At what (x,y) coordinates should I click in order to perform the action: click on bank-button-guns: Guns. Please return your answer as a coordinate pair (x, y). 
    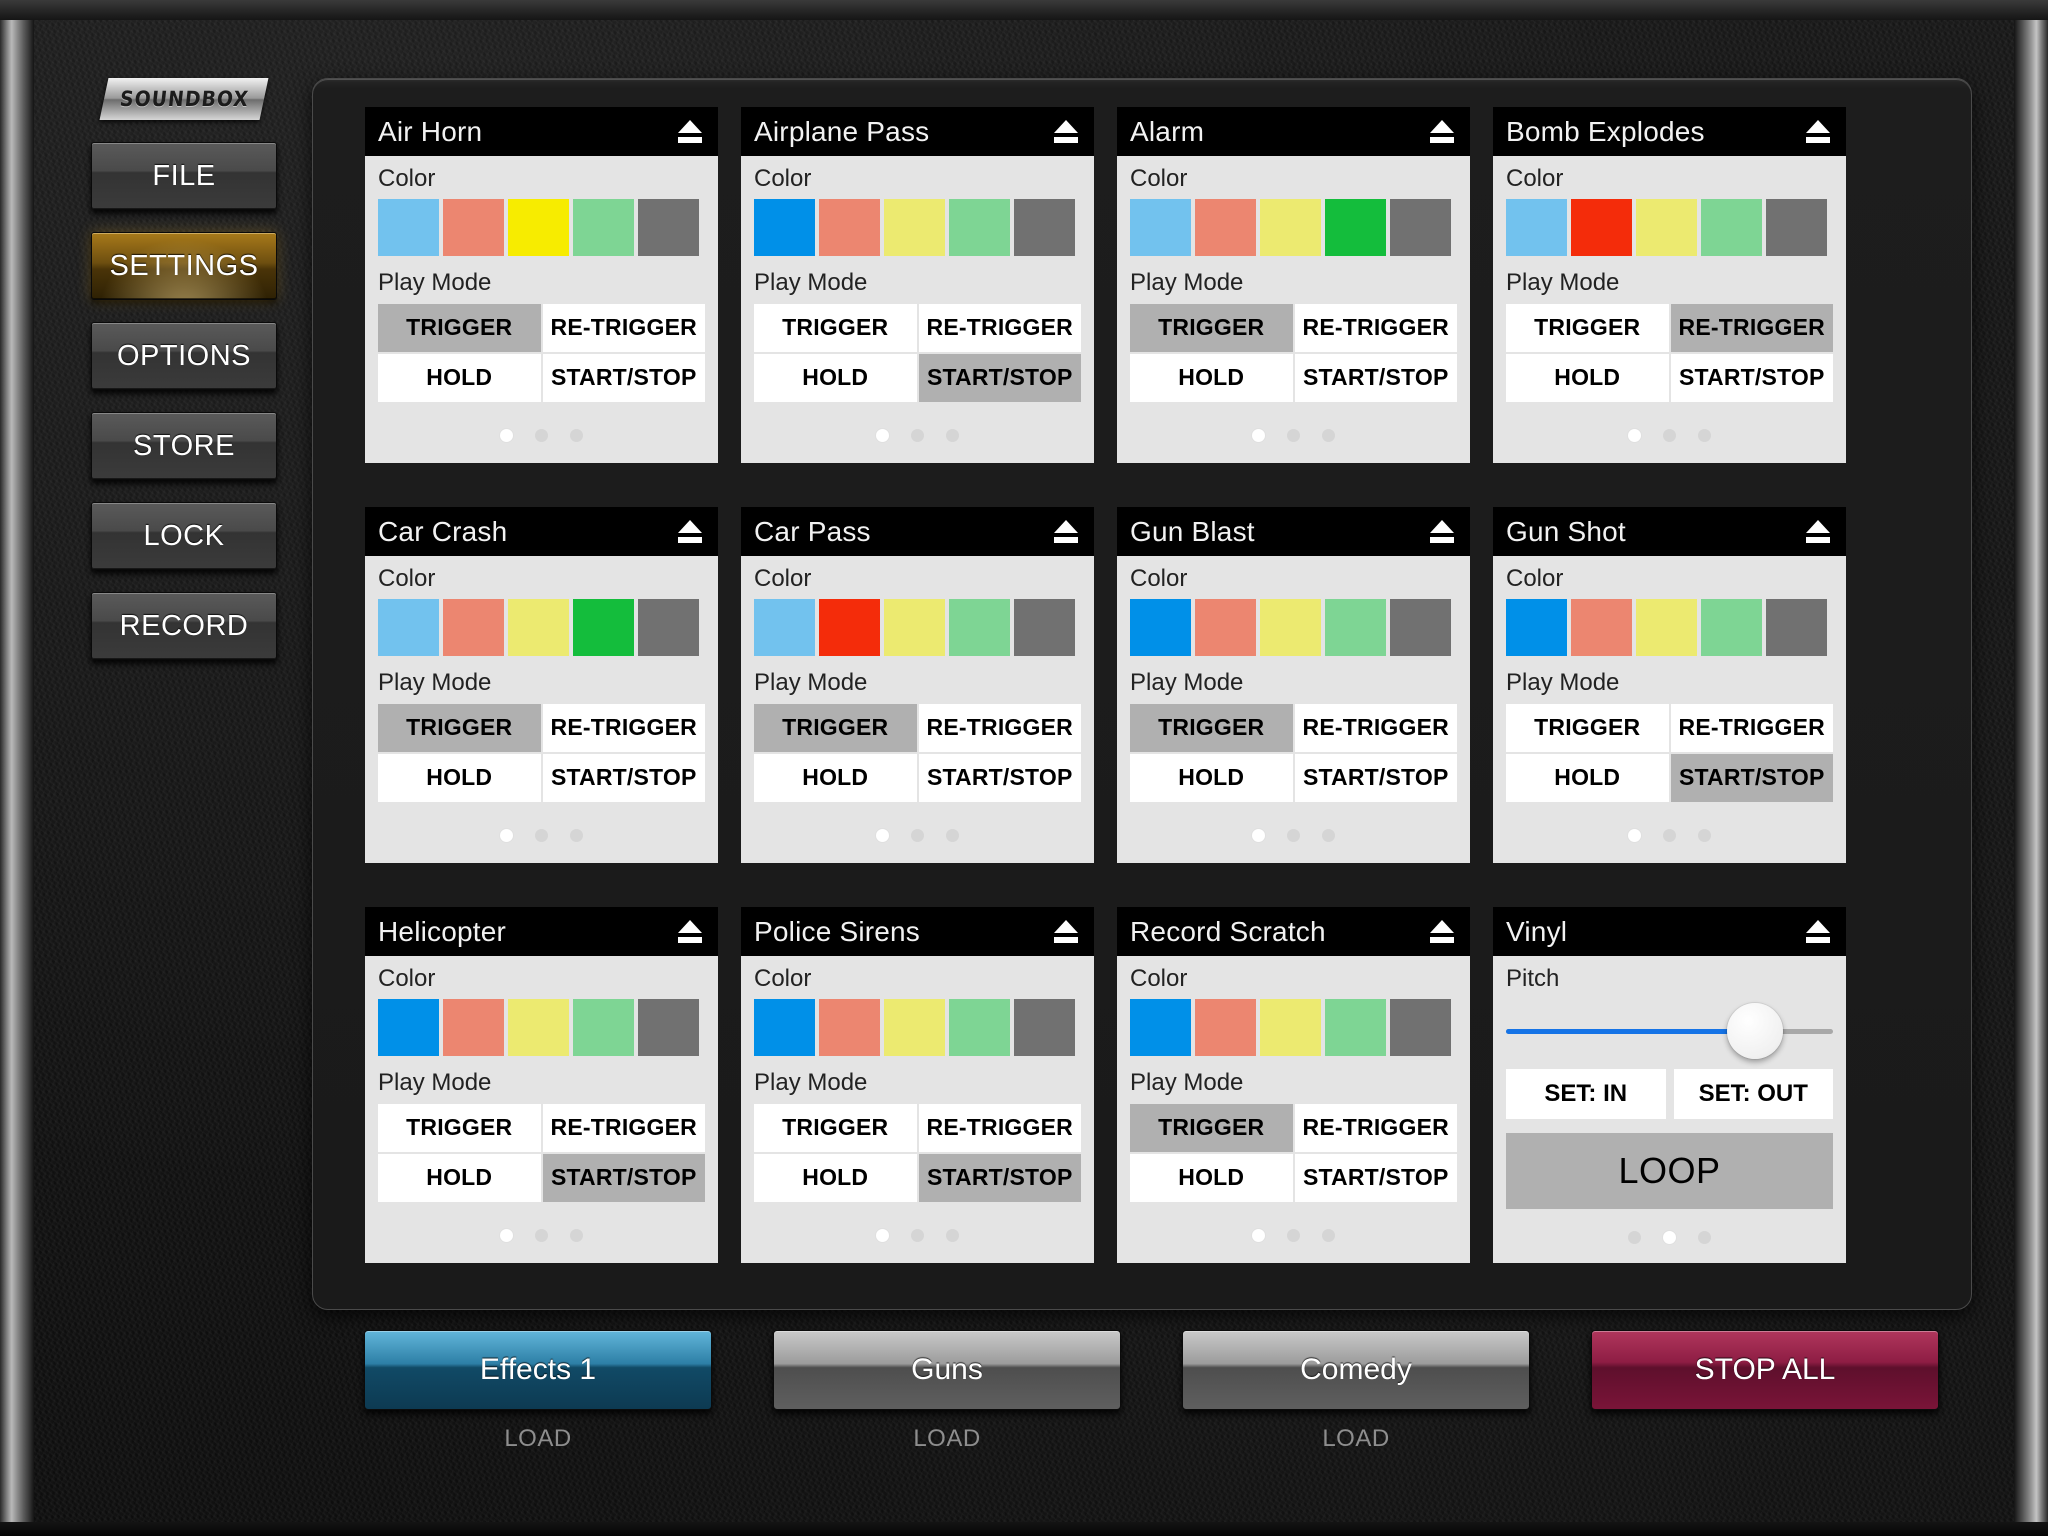
    Looking at the image, I should click on (947, 1370).